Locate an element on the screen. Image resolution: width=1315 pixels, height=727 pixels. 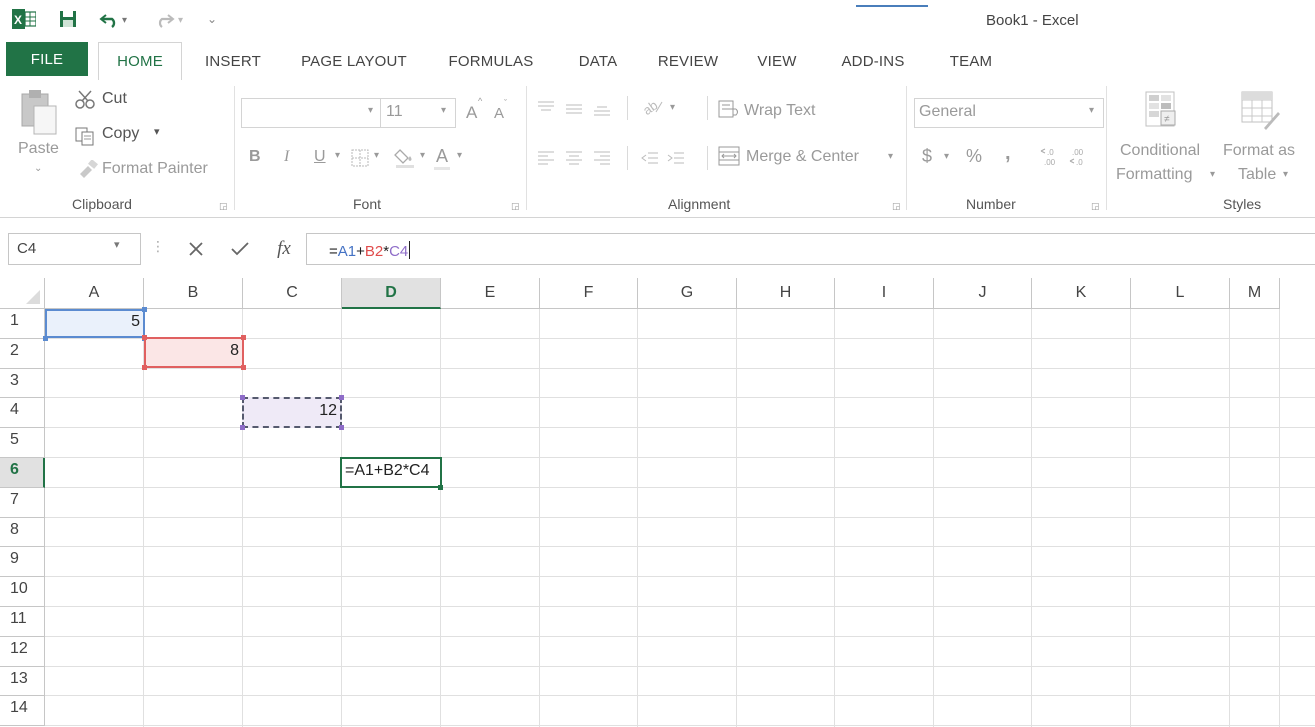
tab-review: REVIEW is located at coordinates (688, 61).